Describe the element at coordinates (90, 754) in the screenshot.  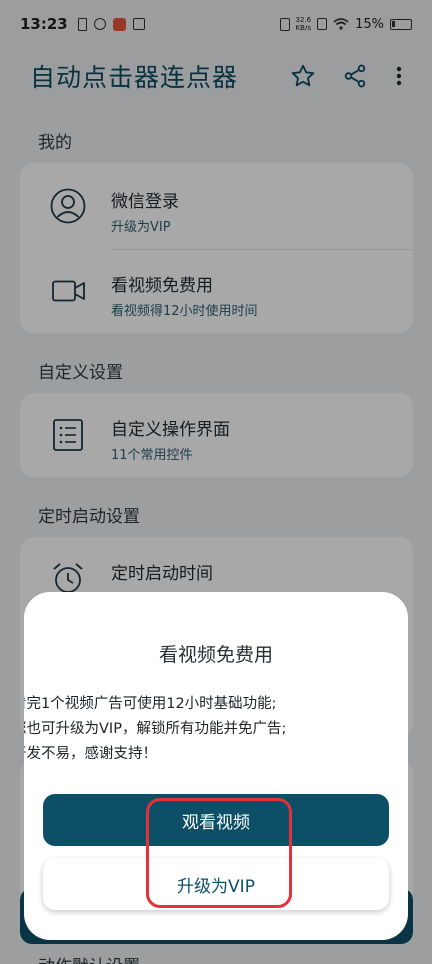
I see `dialog-line: 开发不易，感谢支持！` at that location.